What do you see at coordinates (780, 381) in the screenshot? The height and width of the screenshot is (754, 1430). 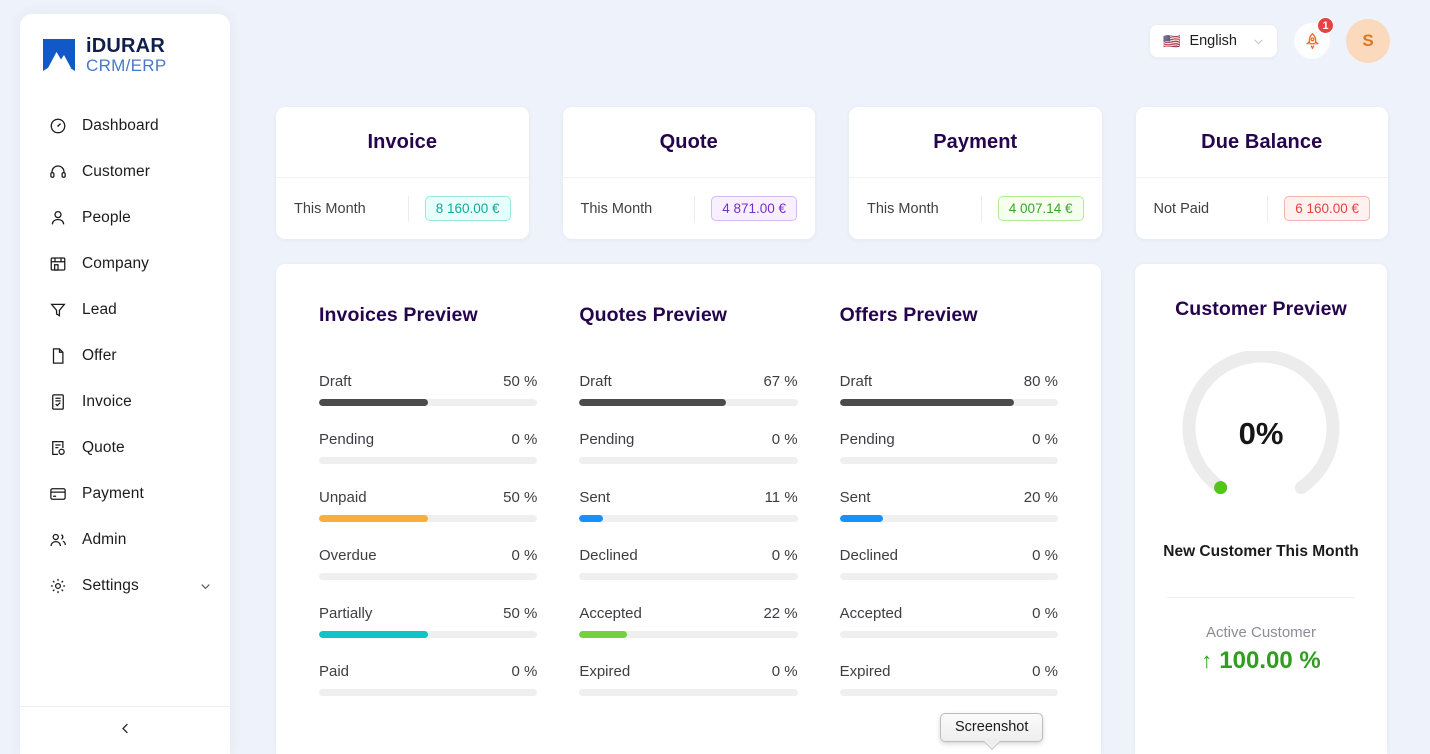 I see `progress-percent: 67 %` at bounding box center [780, 381].